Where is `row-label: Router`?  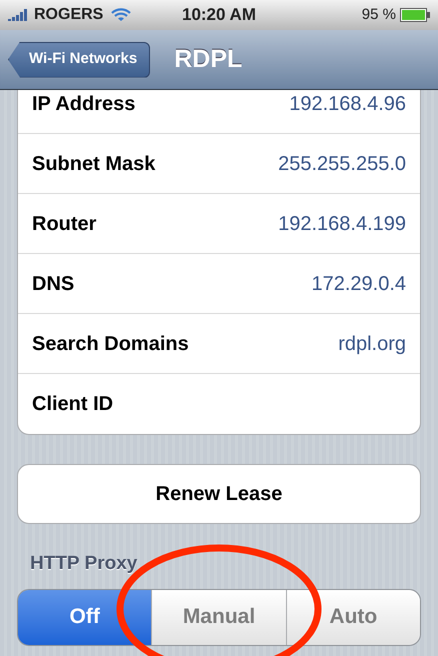 row-label: Router is located at coordinates (64, 224).